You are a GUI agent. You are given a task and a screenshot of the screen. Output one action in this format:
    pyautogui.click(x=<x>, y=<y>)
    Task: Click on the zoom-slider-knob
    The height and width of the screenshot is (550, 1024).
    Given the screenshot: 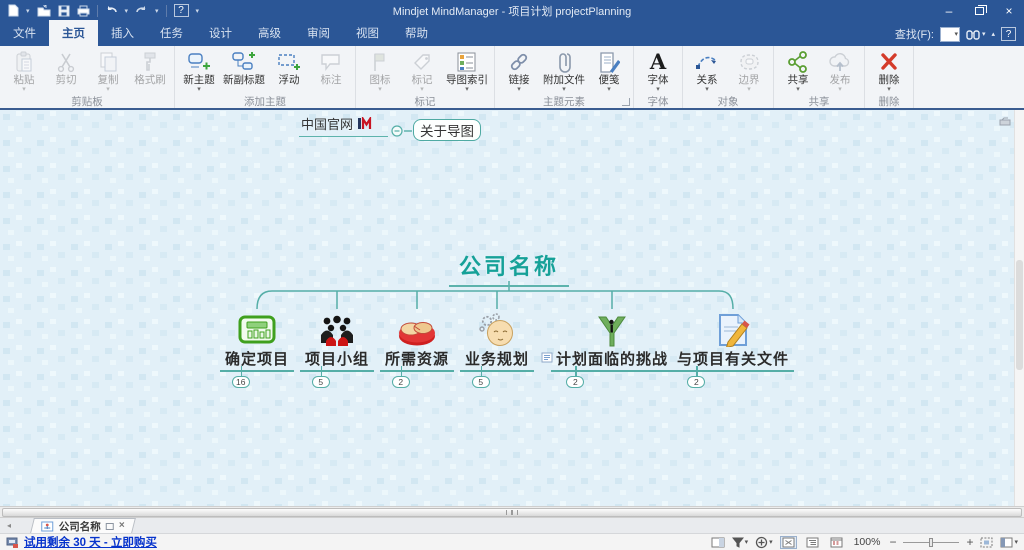 What is the action you would take?
    pyautogui.click(x=931, y=542)
    